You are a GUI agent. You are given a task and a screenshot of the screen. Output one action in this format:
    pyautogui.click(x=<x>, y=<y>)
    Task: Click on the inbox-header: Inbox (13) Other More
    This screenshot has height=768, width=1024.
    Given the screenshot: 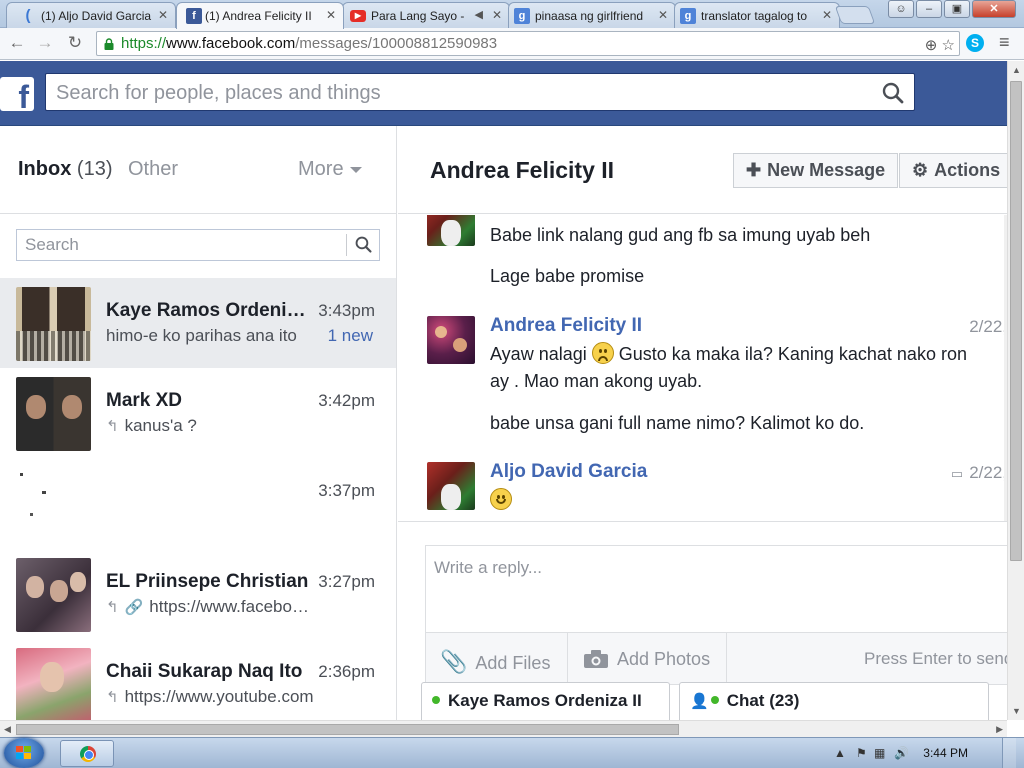 What is the action you would take?
    pyautogui.click(x=198, y=170)
    